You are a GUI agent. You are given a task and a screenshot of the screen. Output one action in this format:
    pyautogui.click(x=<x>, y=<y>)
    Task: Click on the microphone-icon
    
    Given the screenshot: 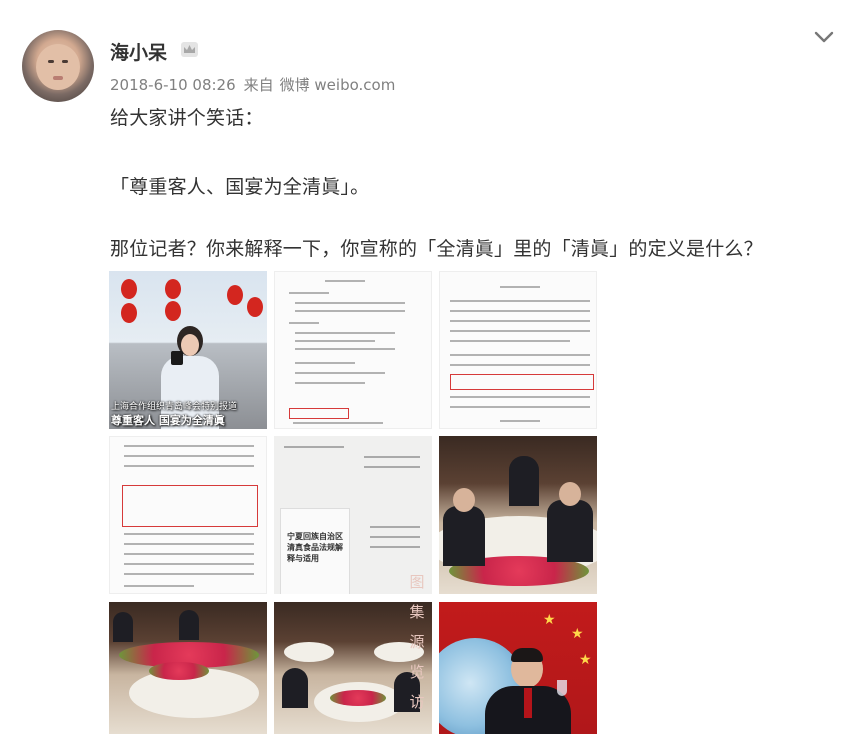 What is the action you would take?
    pyautogui.click(x=177, y=358)
    